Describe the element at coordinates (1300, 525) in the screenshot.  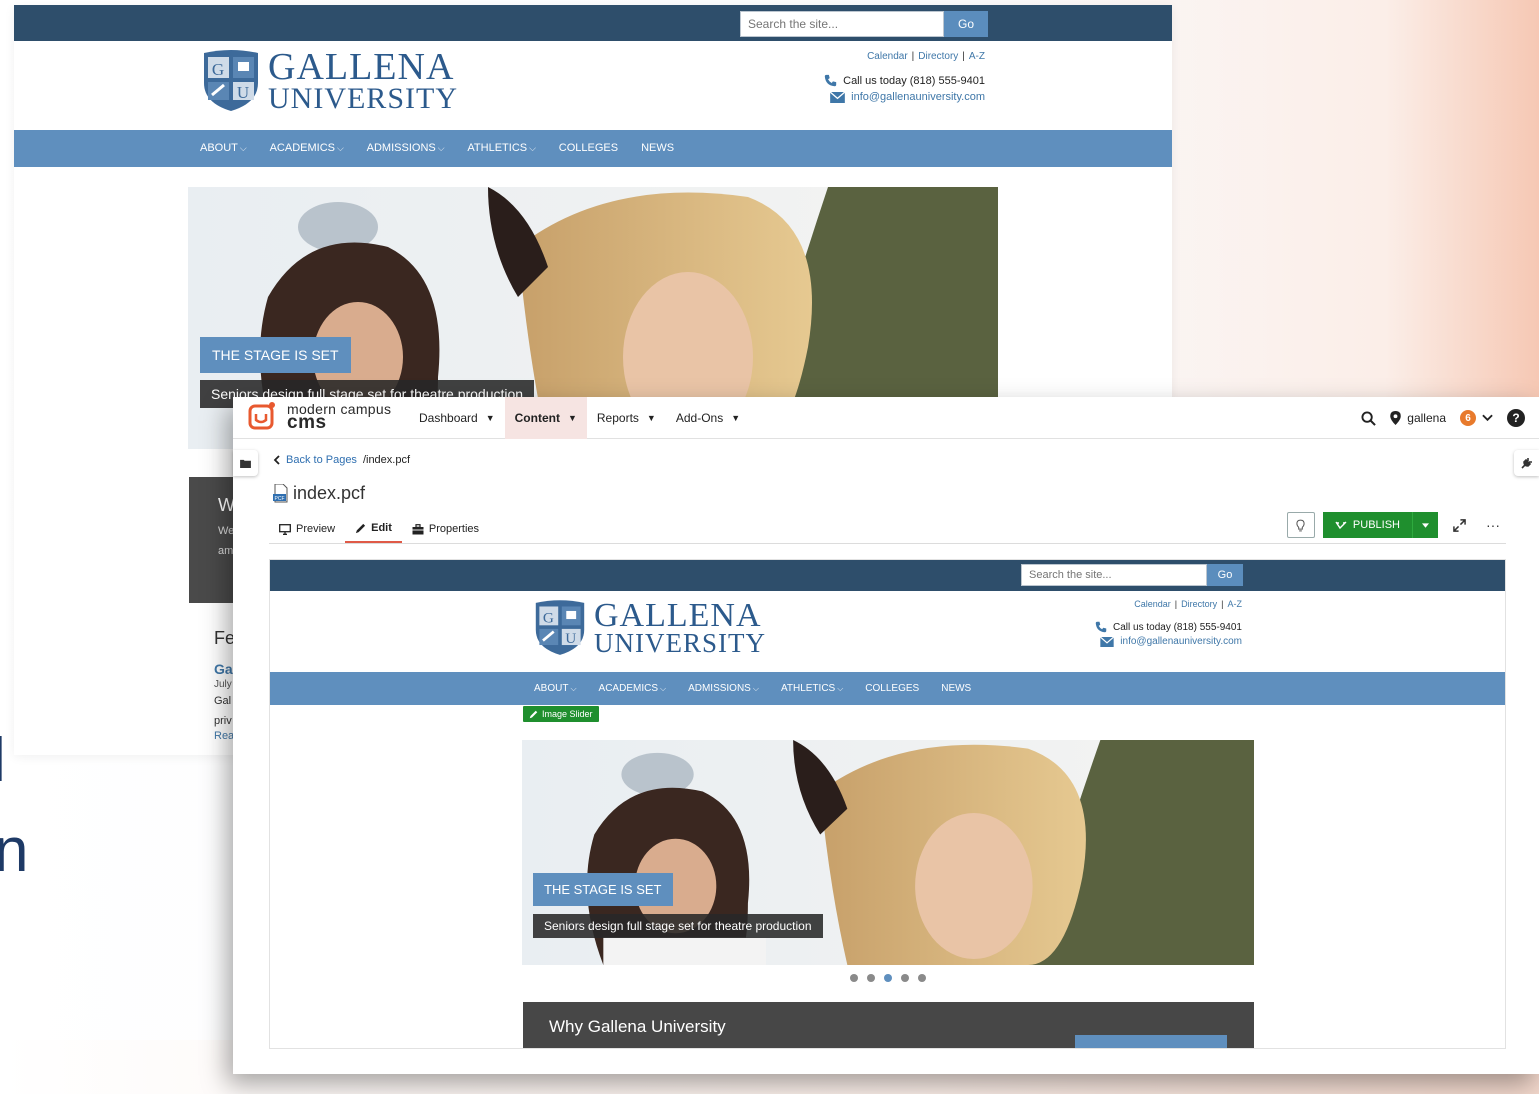
I see `suggestions-button` at that location.